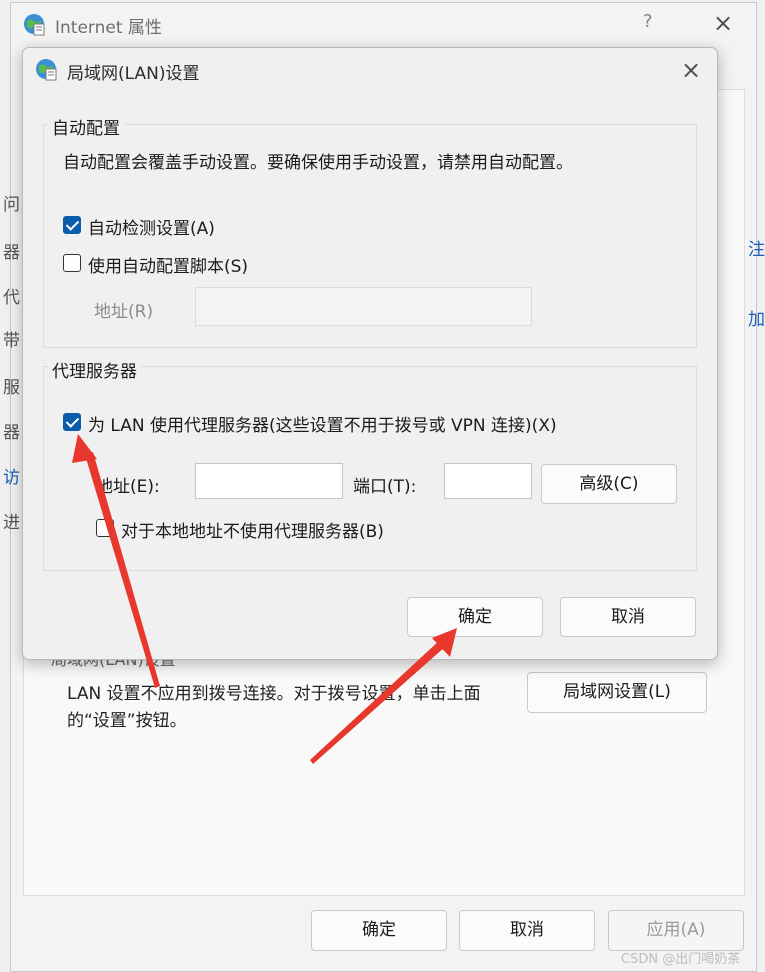  I want to click on arrow-head-icon, so click(84, 448).